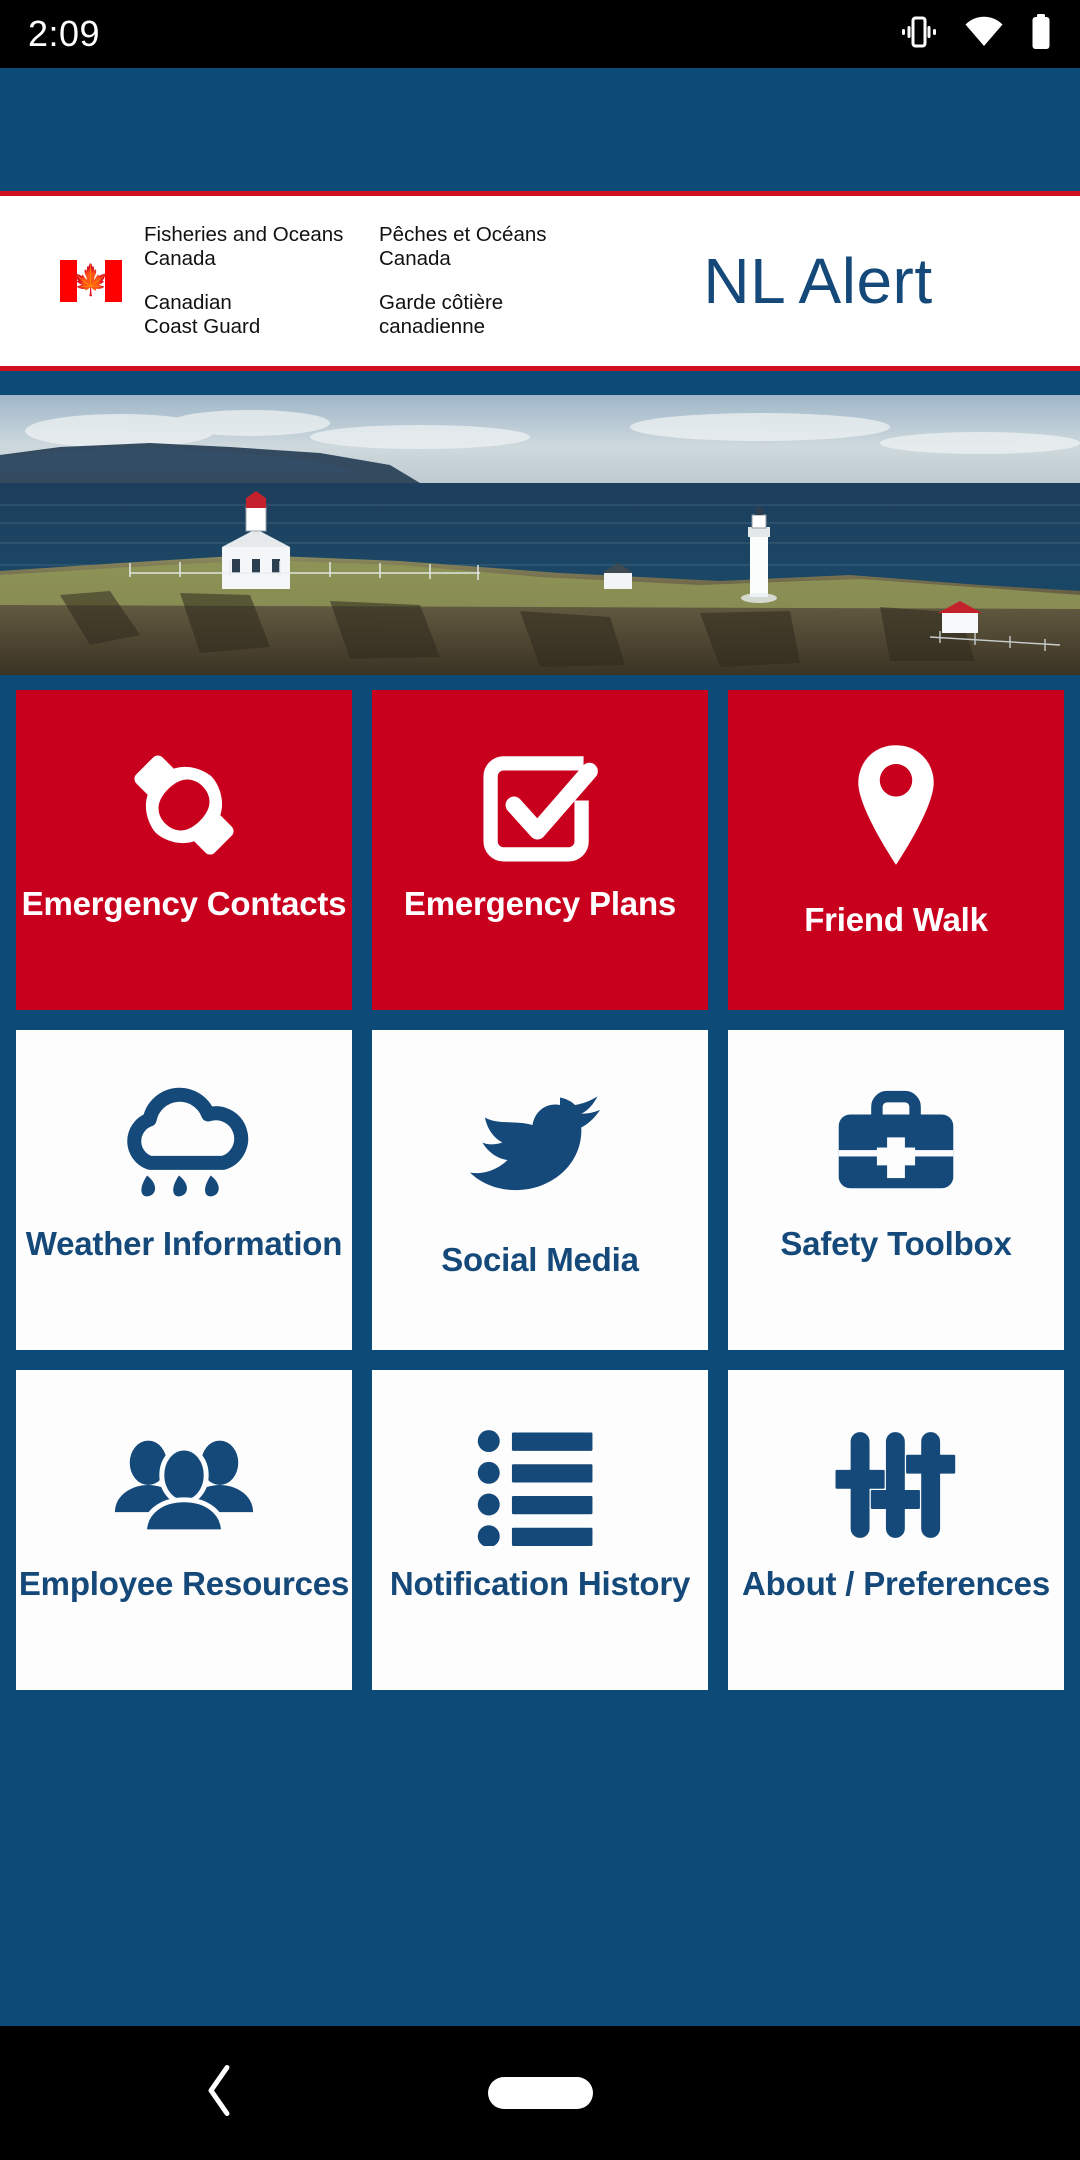 This screenshot has width=1080, height=2160. I want to click on tile-label: Employee Resources, so click(184, 1583).